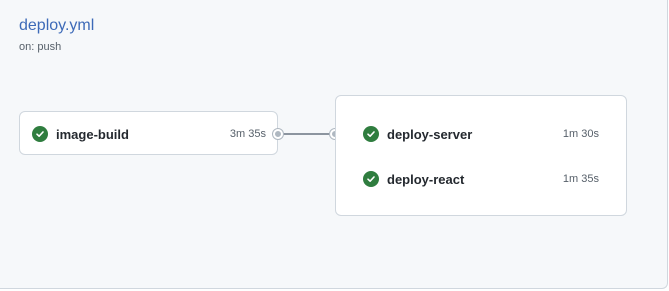  Describe the element at coordinates (481, 179) in the screenshot. I see `job-row: deploy-react 1m 35s` at that location.